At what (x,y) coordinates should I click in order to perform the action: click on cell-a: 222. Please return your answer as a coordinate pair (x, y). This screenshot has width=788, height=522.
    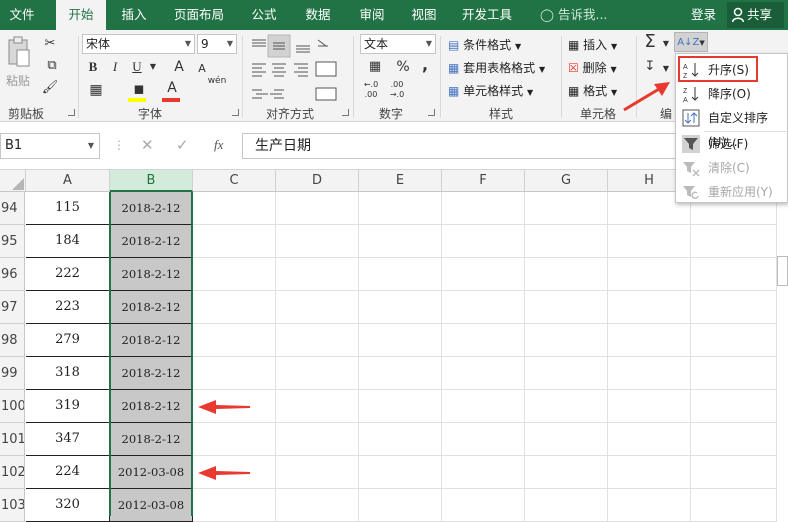
    Looking at the image, I should click on (68, 274).